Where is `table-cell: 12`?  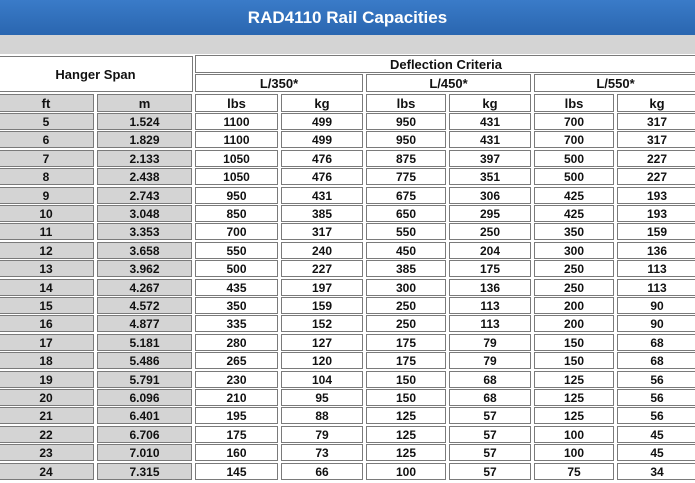 table-cell: 12 is located at coordinates (47, 250).